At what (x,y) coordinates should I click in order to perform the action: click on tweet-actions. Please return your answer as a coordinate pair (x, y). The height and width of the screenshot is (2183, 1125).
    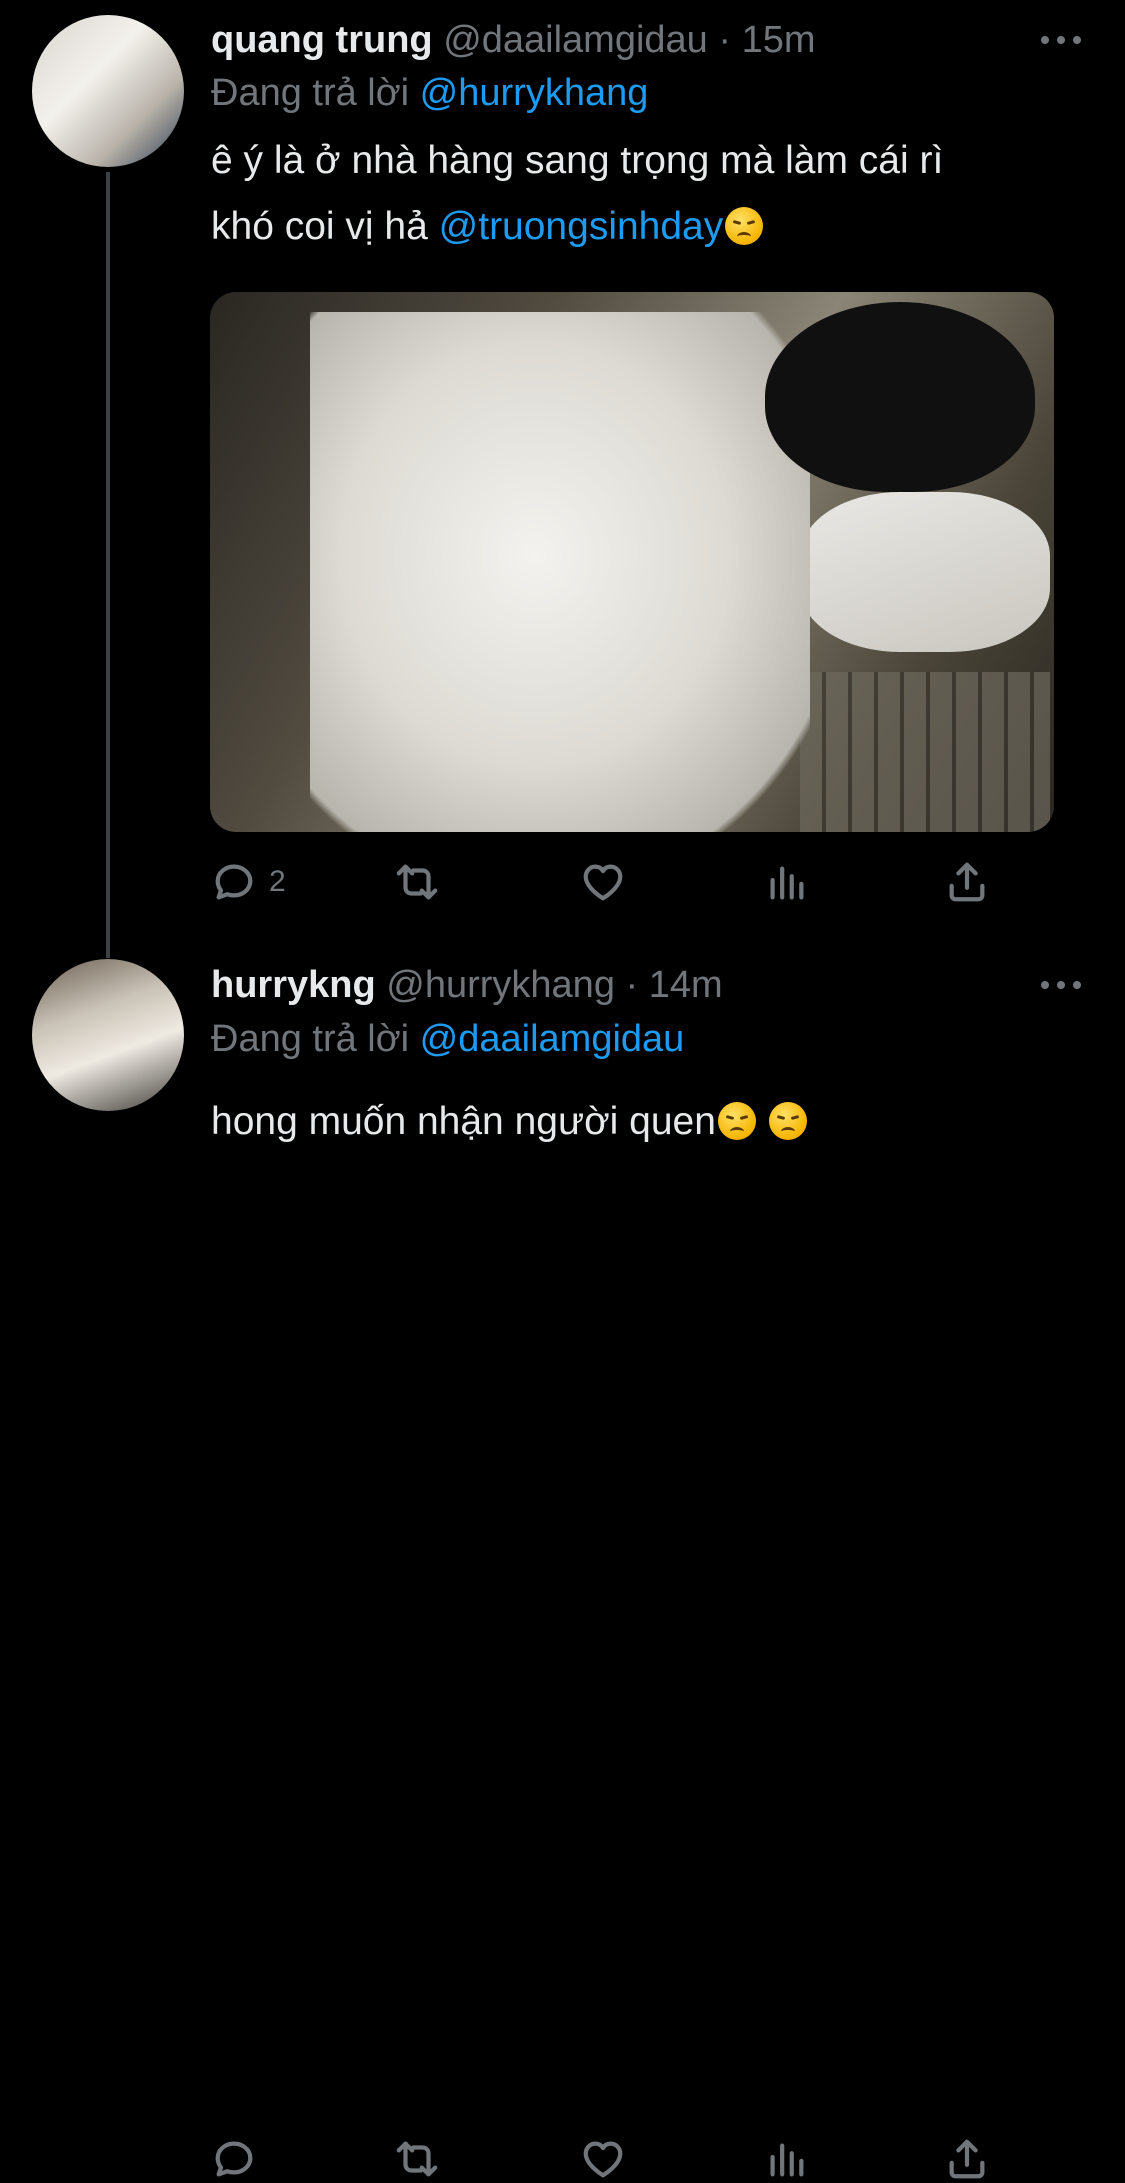
    Looking at the image, I should click on (601, 2159).